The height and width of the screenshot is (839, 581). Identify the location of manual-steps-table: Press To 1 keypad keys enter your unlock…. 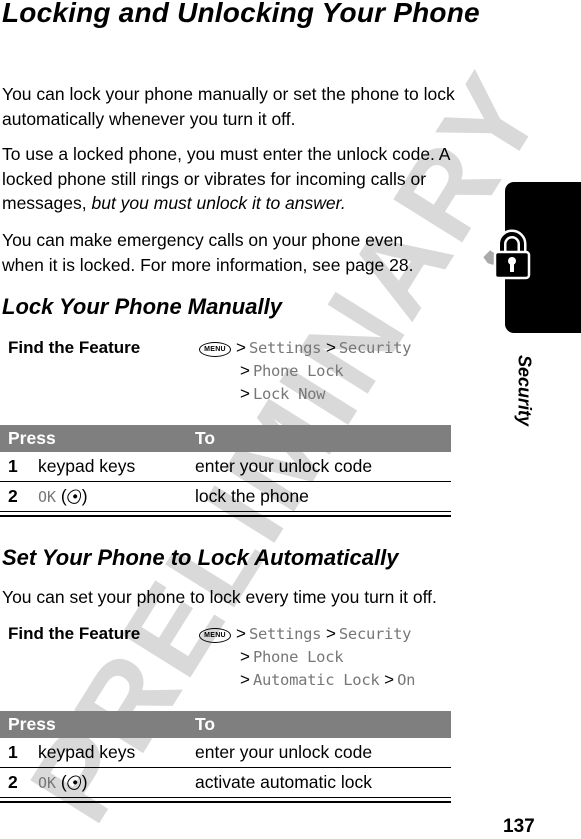
(225, 471).